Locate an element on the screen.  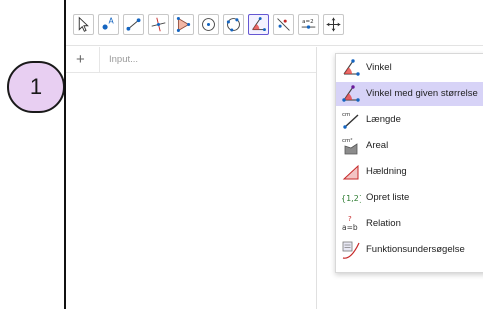
circle-three-points-tool-button is located at coordinates (233, 24).